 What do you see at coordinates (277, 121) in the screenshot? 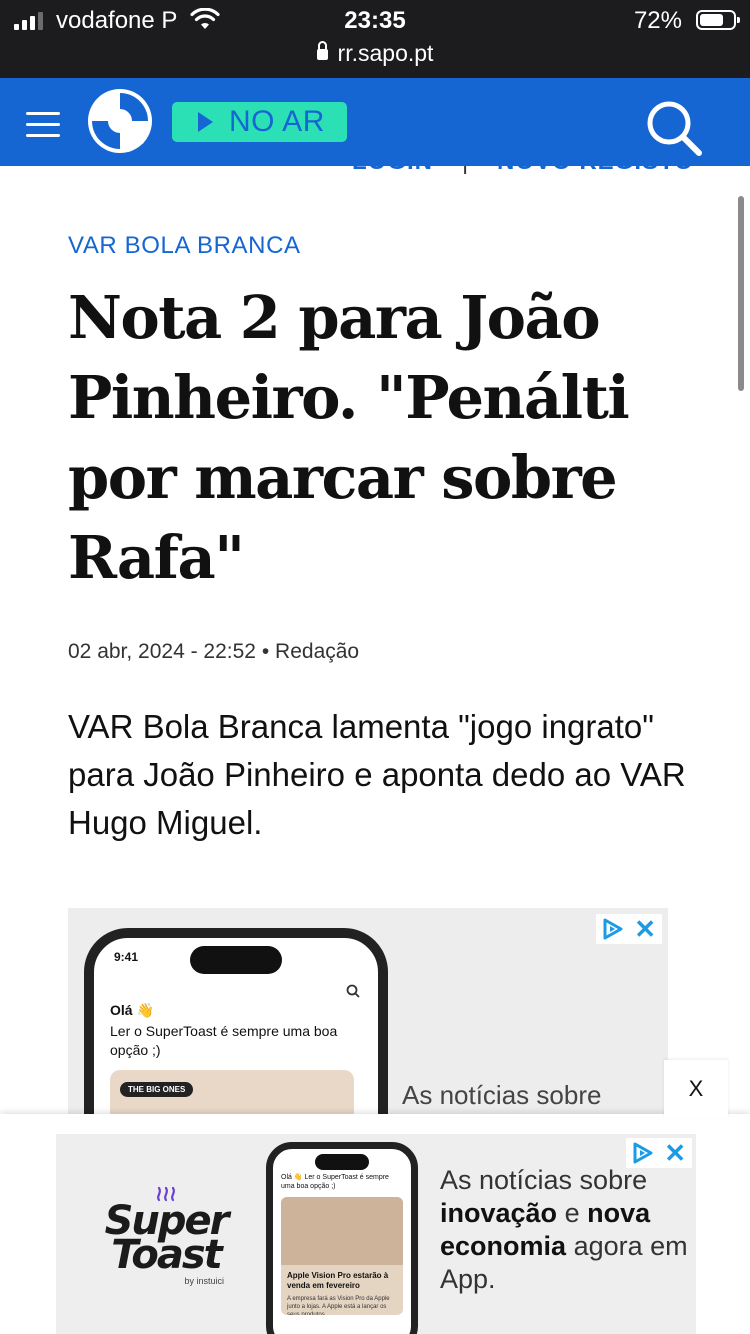
I see `live-label: NO AR` at bounding box center [277, 121].